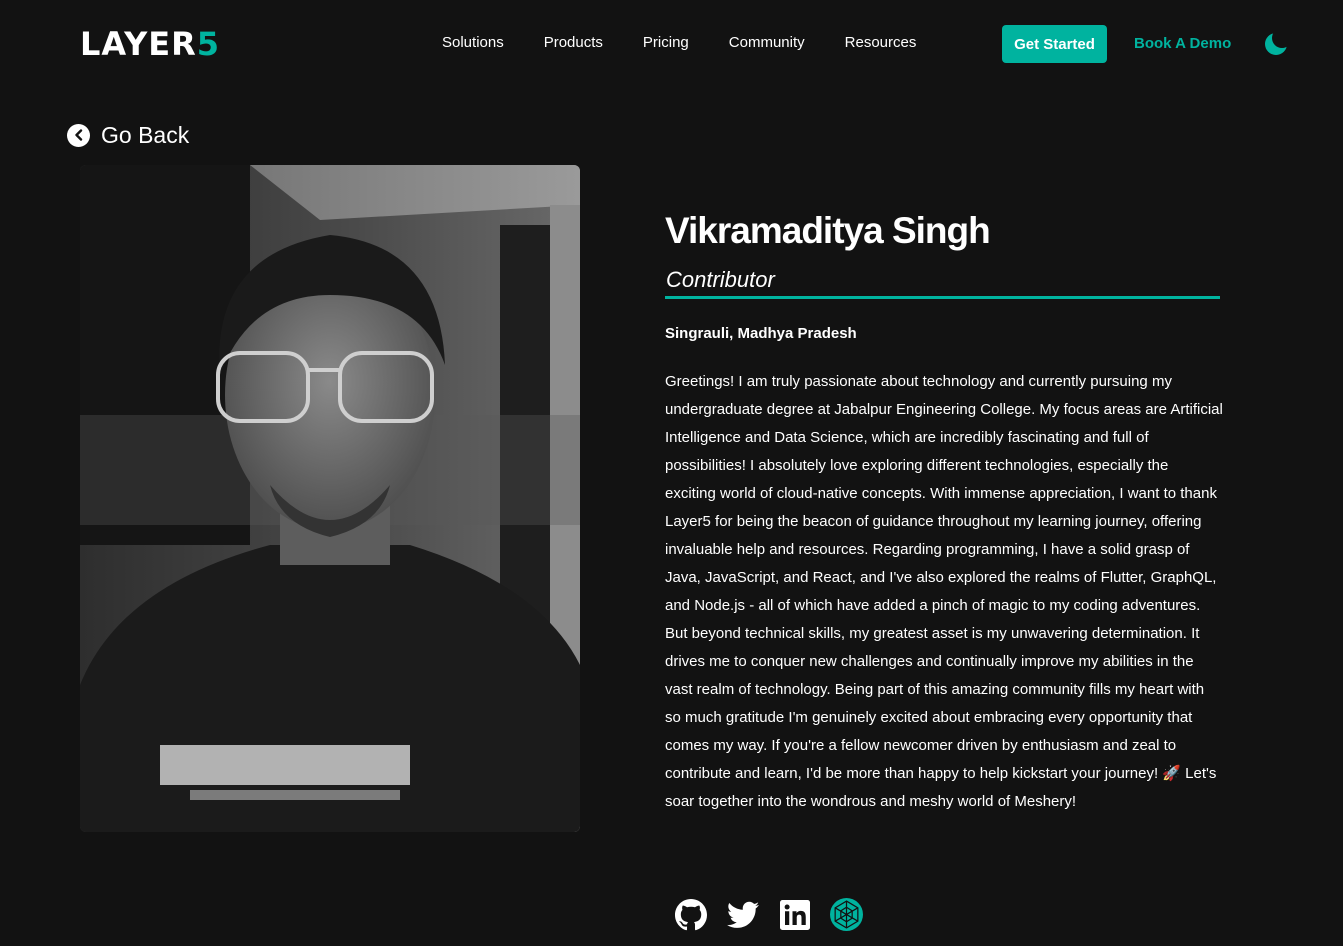  What do you see at coordinates (828, 230) in the screenshot?
I see `profile-name: Vikramaditya Singh` at bounding box center [828, 230].